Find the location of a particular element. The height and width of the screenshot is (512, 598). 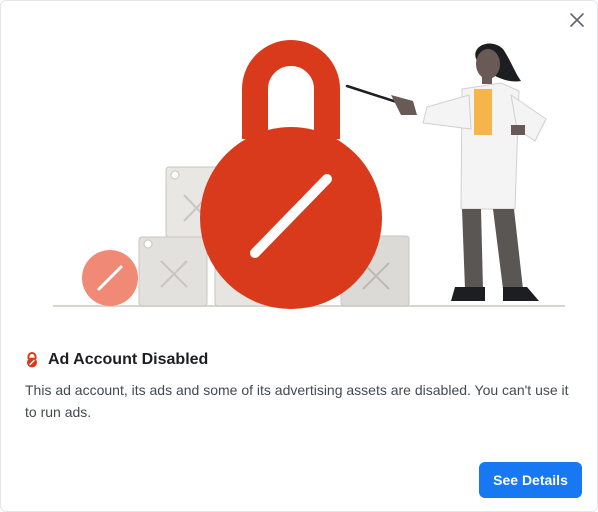

title-row: Ad Account Disabled is located at coordinates (116, 360).